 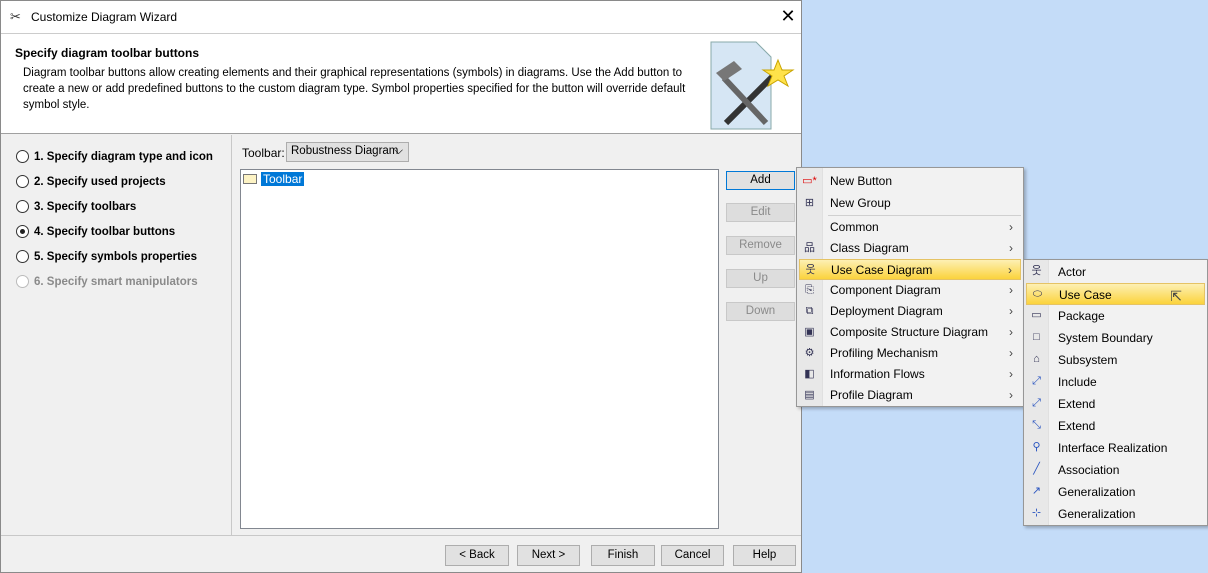 I want to click on step-1: 1. Specify diagram type and icon, so click(x=114, y=156).